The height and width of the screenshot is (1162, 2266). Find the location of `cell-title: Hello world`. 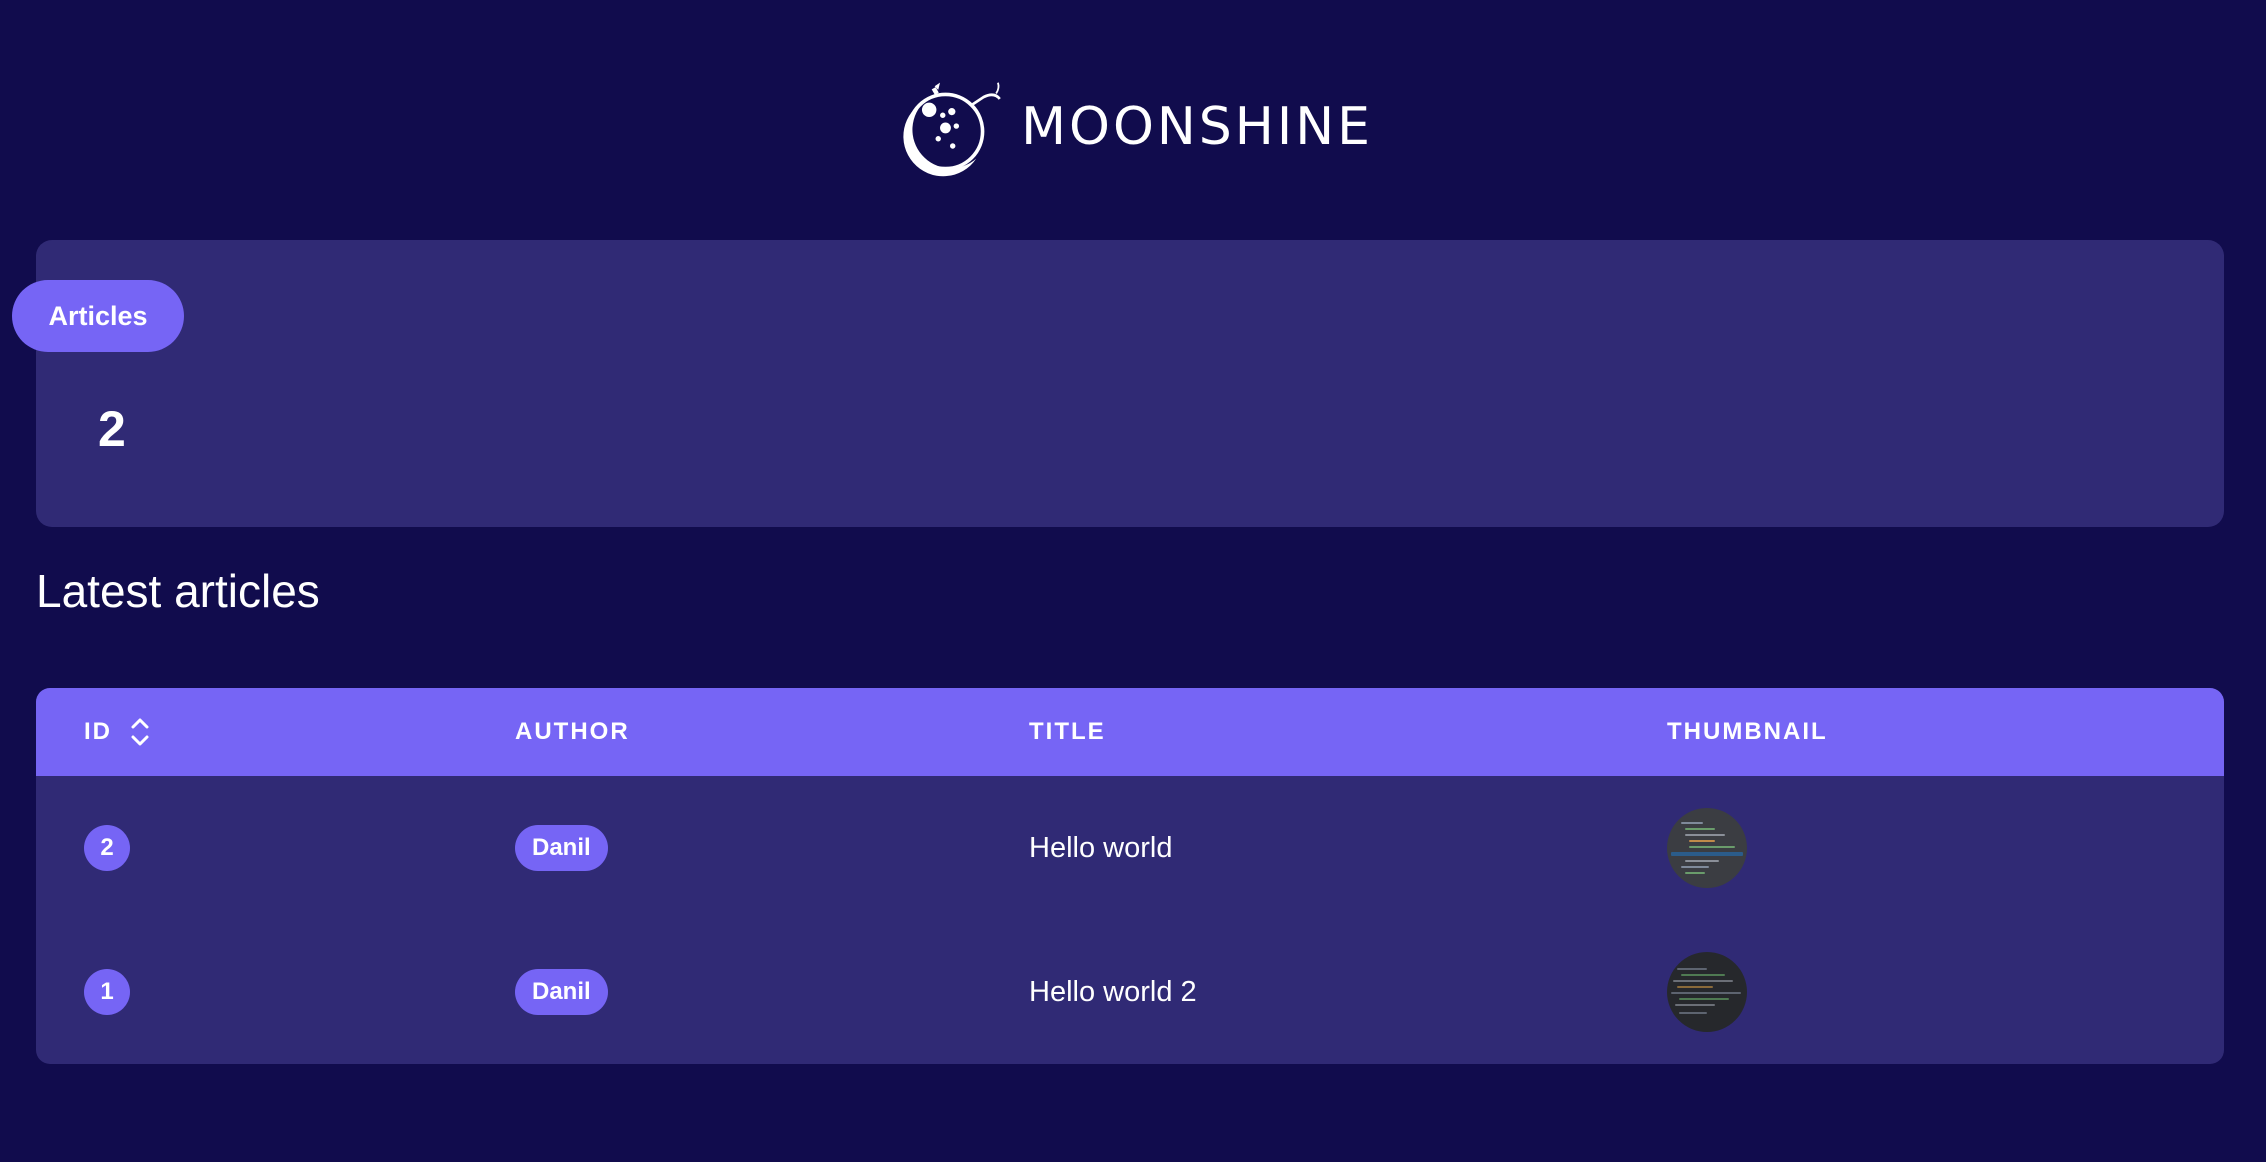

cell-title: Hello world is located at coordinates (1100, 848).